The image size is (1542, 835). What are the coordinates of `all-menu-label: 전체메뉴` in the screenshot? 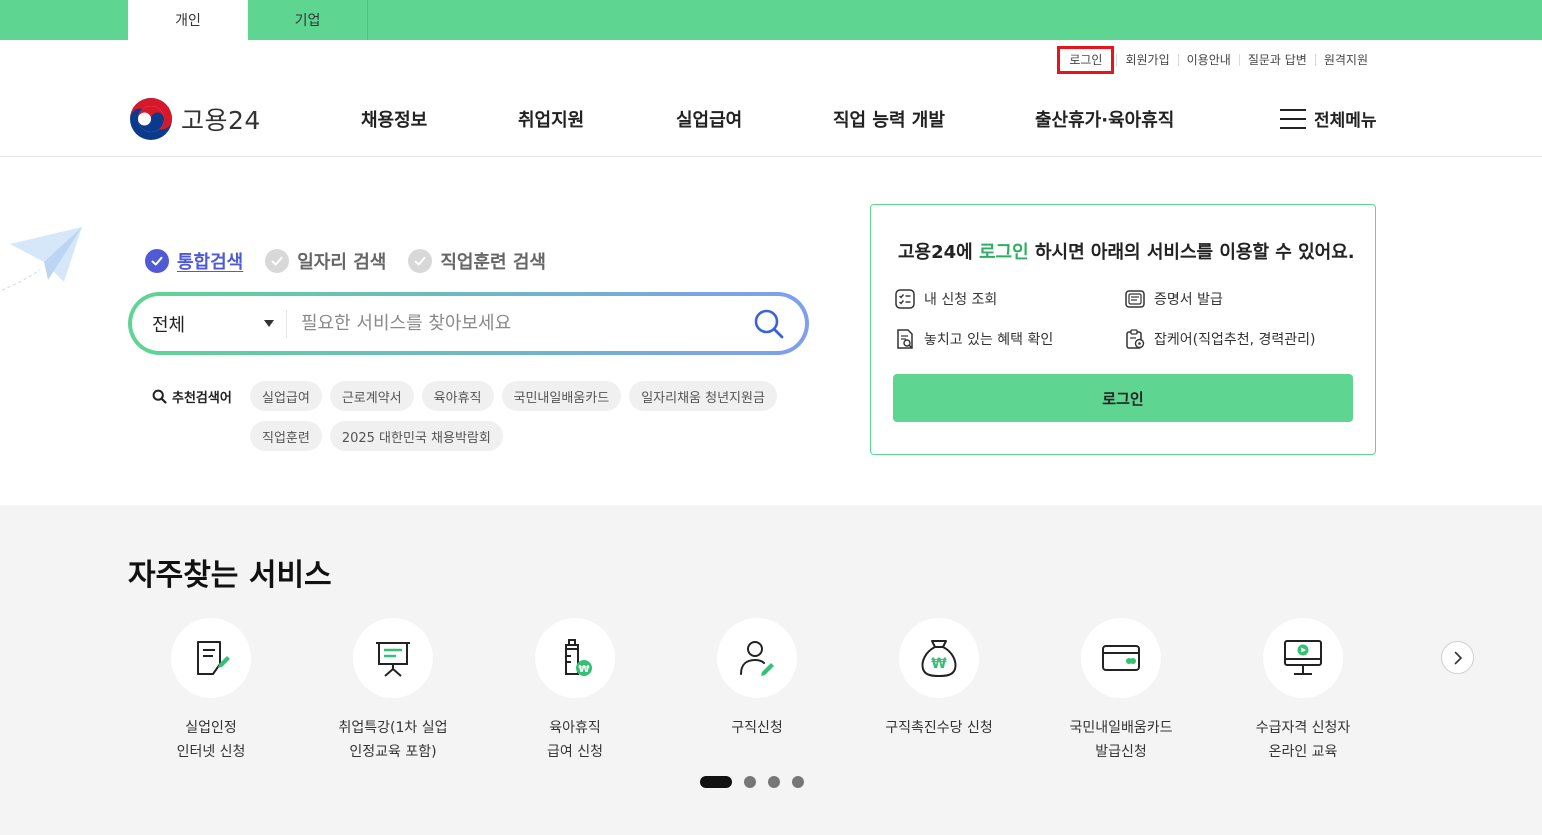 It's located at (1345, 121).